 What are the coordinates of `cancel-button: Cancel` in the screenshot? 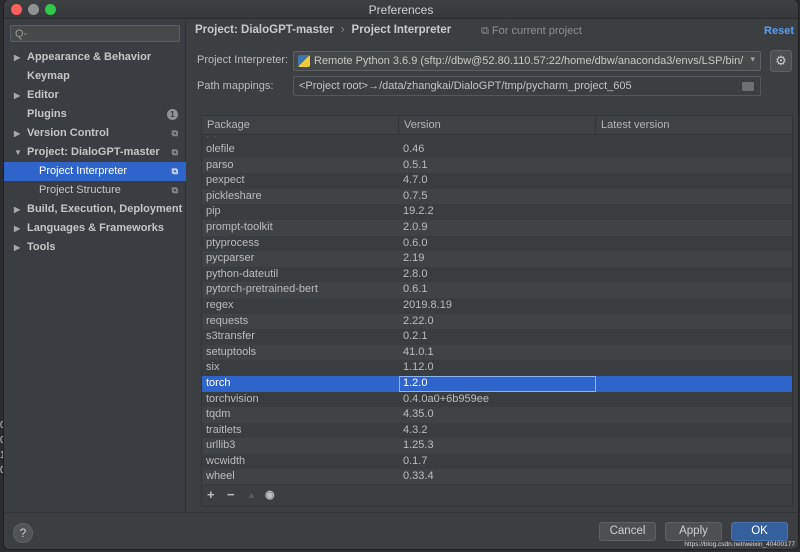 It's located at (627, 531).